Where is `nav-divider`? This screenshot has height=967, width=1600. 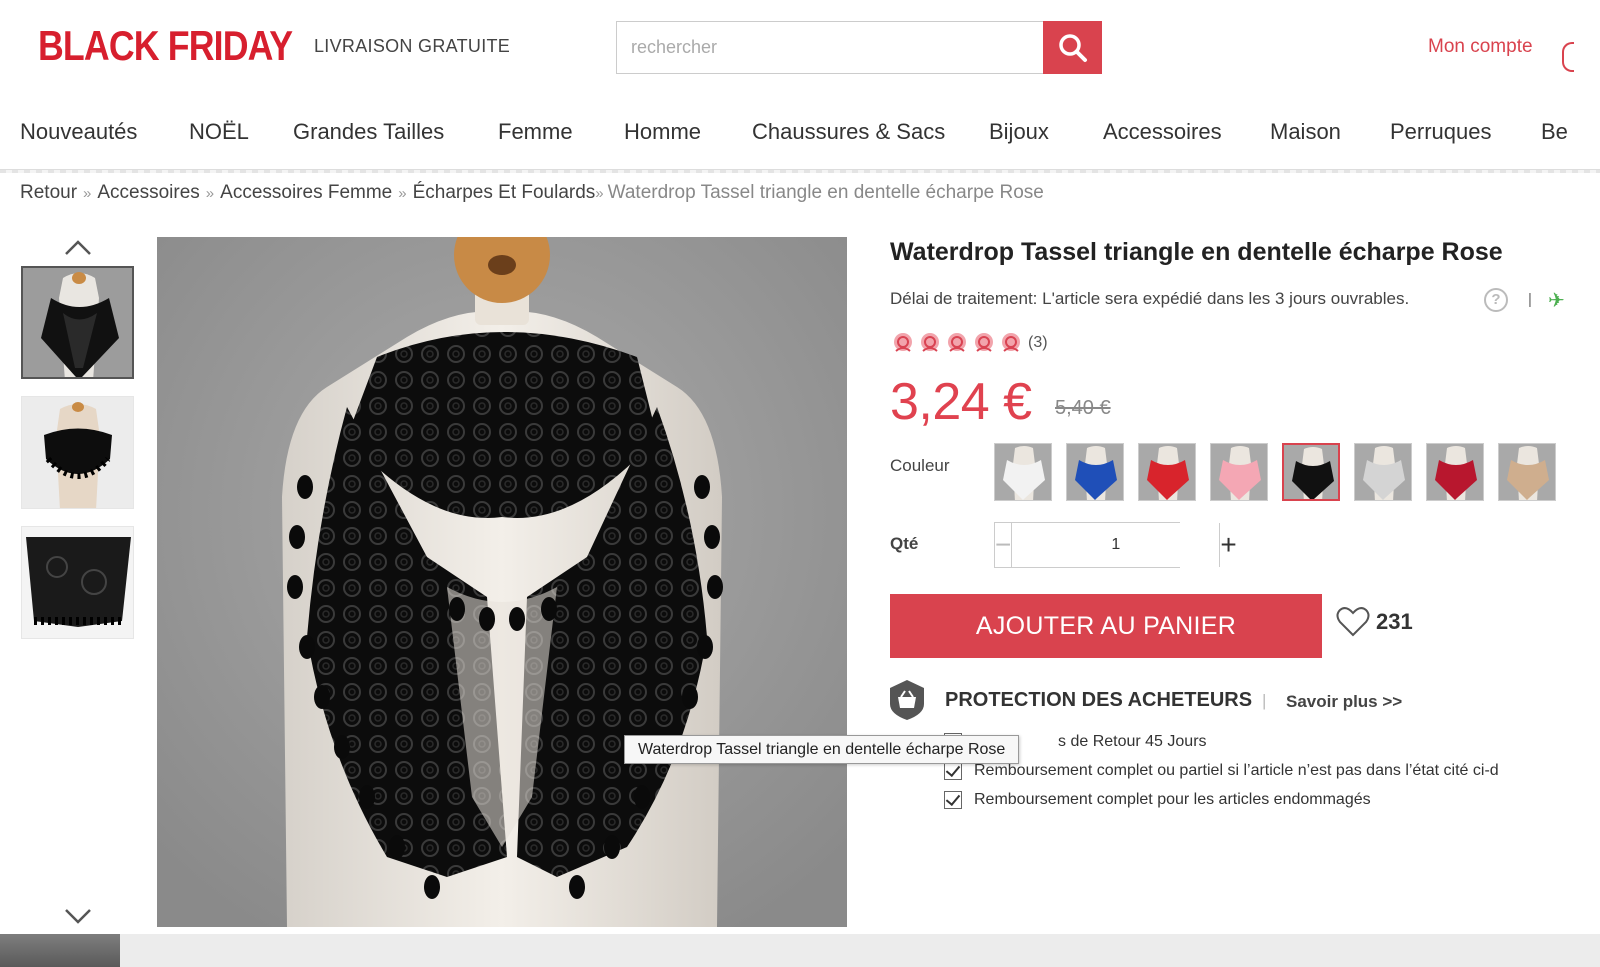
nav-divider is located at coordinates (800, 171).